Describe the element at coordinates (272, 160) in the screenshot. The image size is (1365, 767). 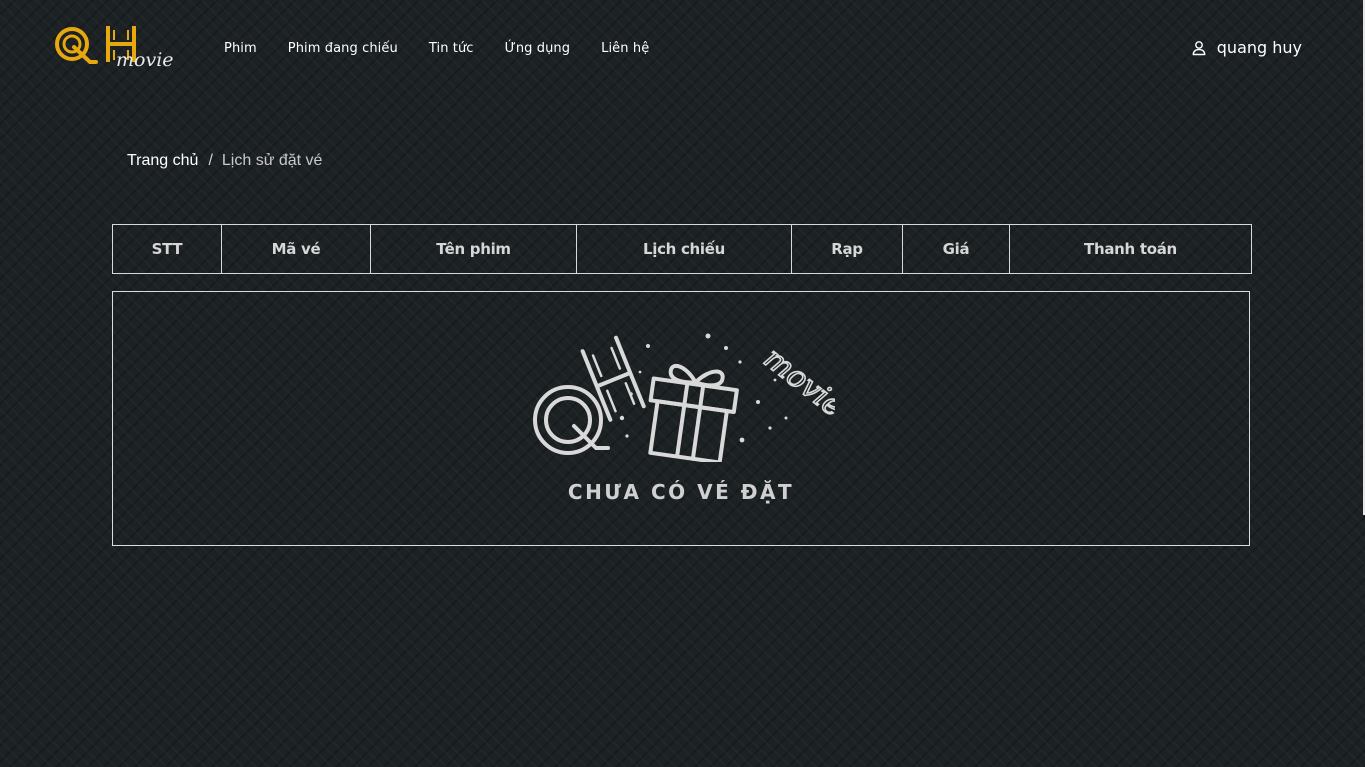
I see `breadcrumb-current: Lịch sử đặt vé` at that location.